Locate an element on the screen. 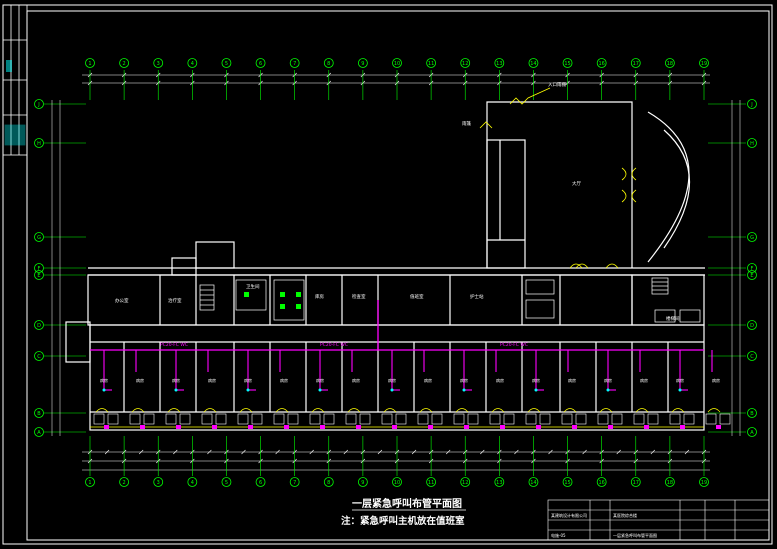 This screenshot has width=777, height=549. toilet-fixtures is located at coordinates (272, 300).